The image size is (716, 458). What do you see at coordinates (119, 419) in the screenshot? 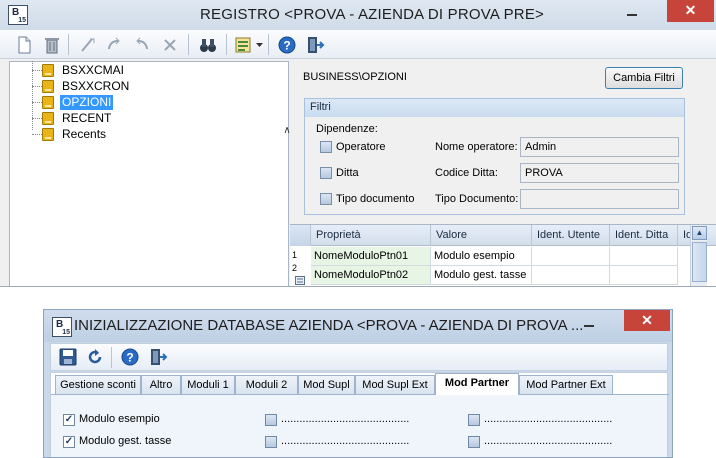
I see `module-label: Modulo esempio` at bounding box center [119, 419].